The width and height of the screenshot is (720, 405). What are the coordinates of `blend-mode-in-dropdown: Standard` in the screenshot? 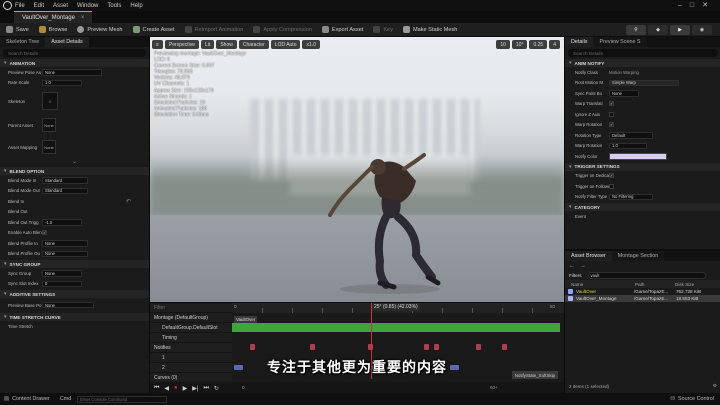 It's located at (65, 180).